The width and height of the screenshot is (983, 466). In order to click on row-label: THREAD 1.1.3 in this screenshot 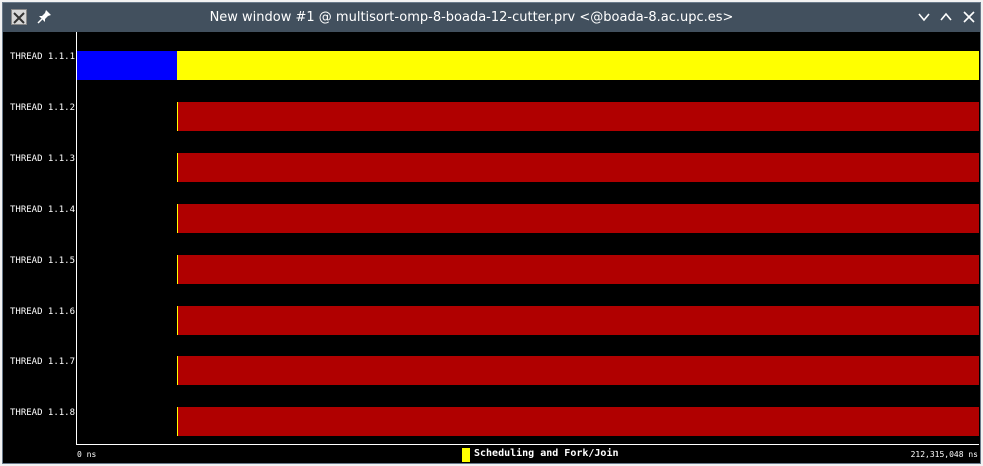, I will do `click(43, 158)`.